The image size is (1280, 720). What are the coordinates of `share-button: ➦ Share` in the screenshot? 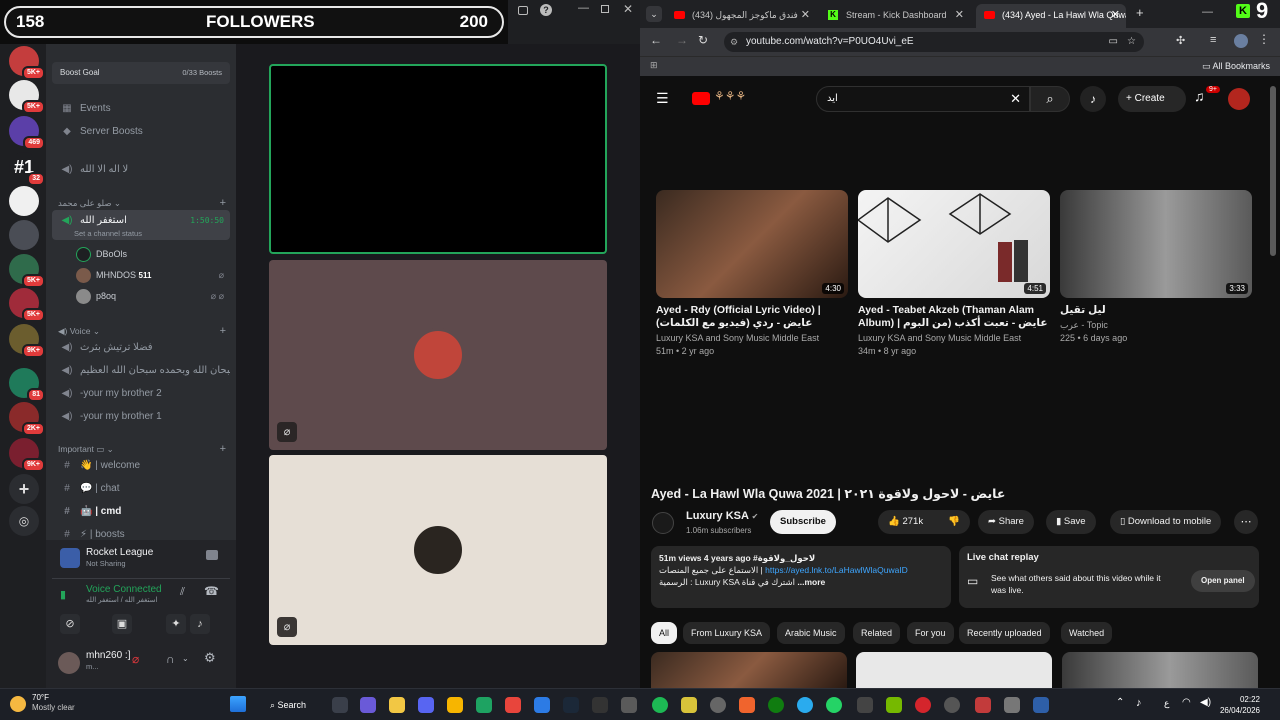 It's located at (1006, 522).